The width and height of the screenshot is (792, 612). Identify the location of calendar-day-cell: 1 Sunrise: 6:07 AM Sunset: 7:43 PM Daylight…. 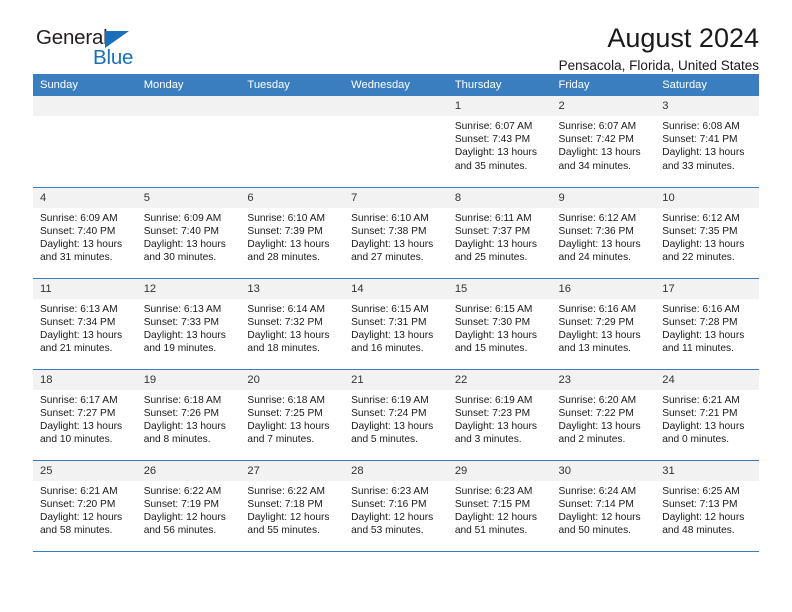
(499, 142).